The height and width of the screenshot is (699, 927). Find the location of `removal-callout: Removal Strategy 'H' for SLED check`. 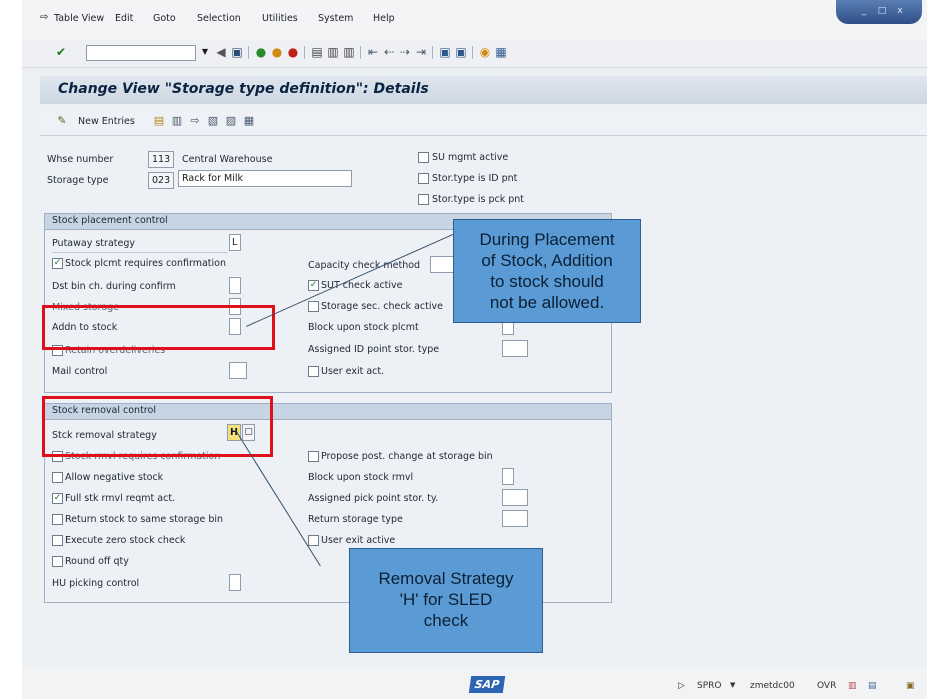

removal-callout: Removal Strategy 'H' for SLED check is located at coordinates (446, 600).